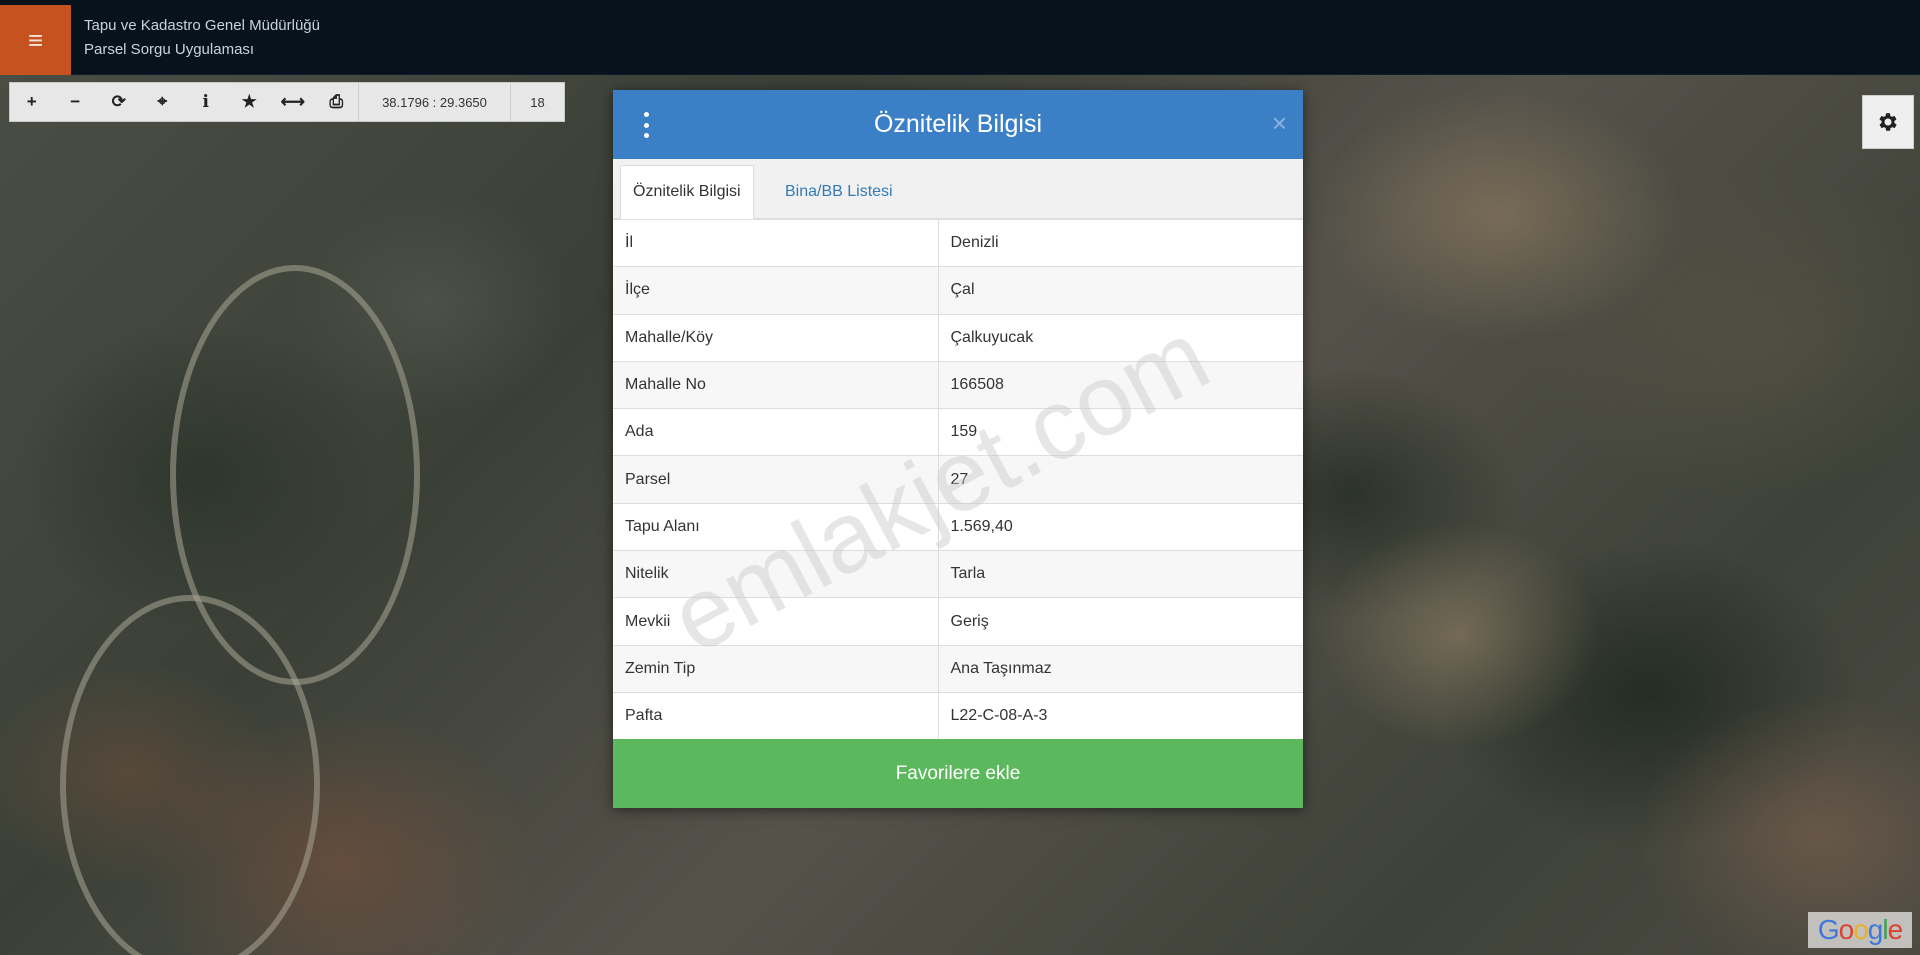  What do you see at coordinates (776, 715) in the screenshot?
I see `attribute-key: Pafta` at bounding box center [776, 715].